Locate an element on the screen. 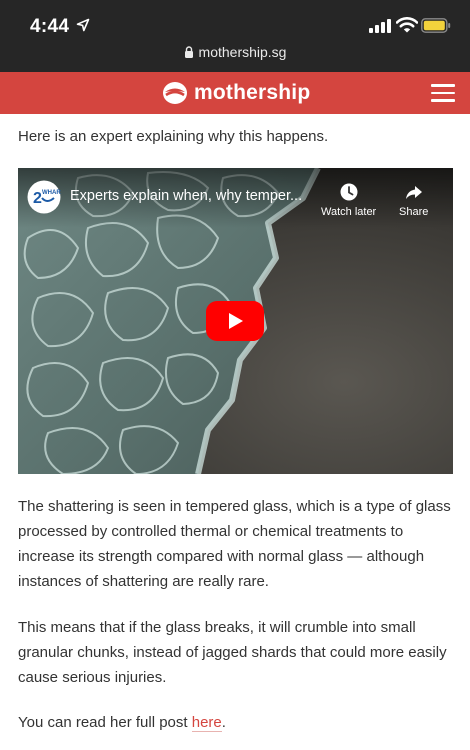 This screenshot has width=470, height=750. full-post-link: here is located at coordinates (206, 723).